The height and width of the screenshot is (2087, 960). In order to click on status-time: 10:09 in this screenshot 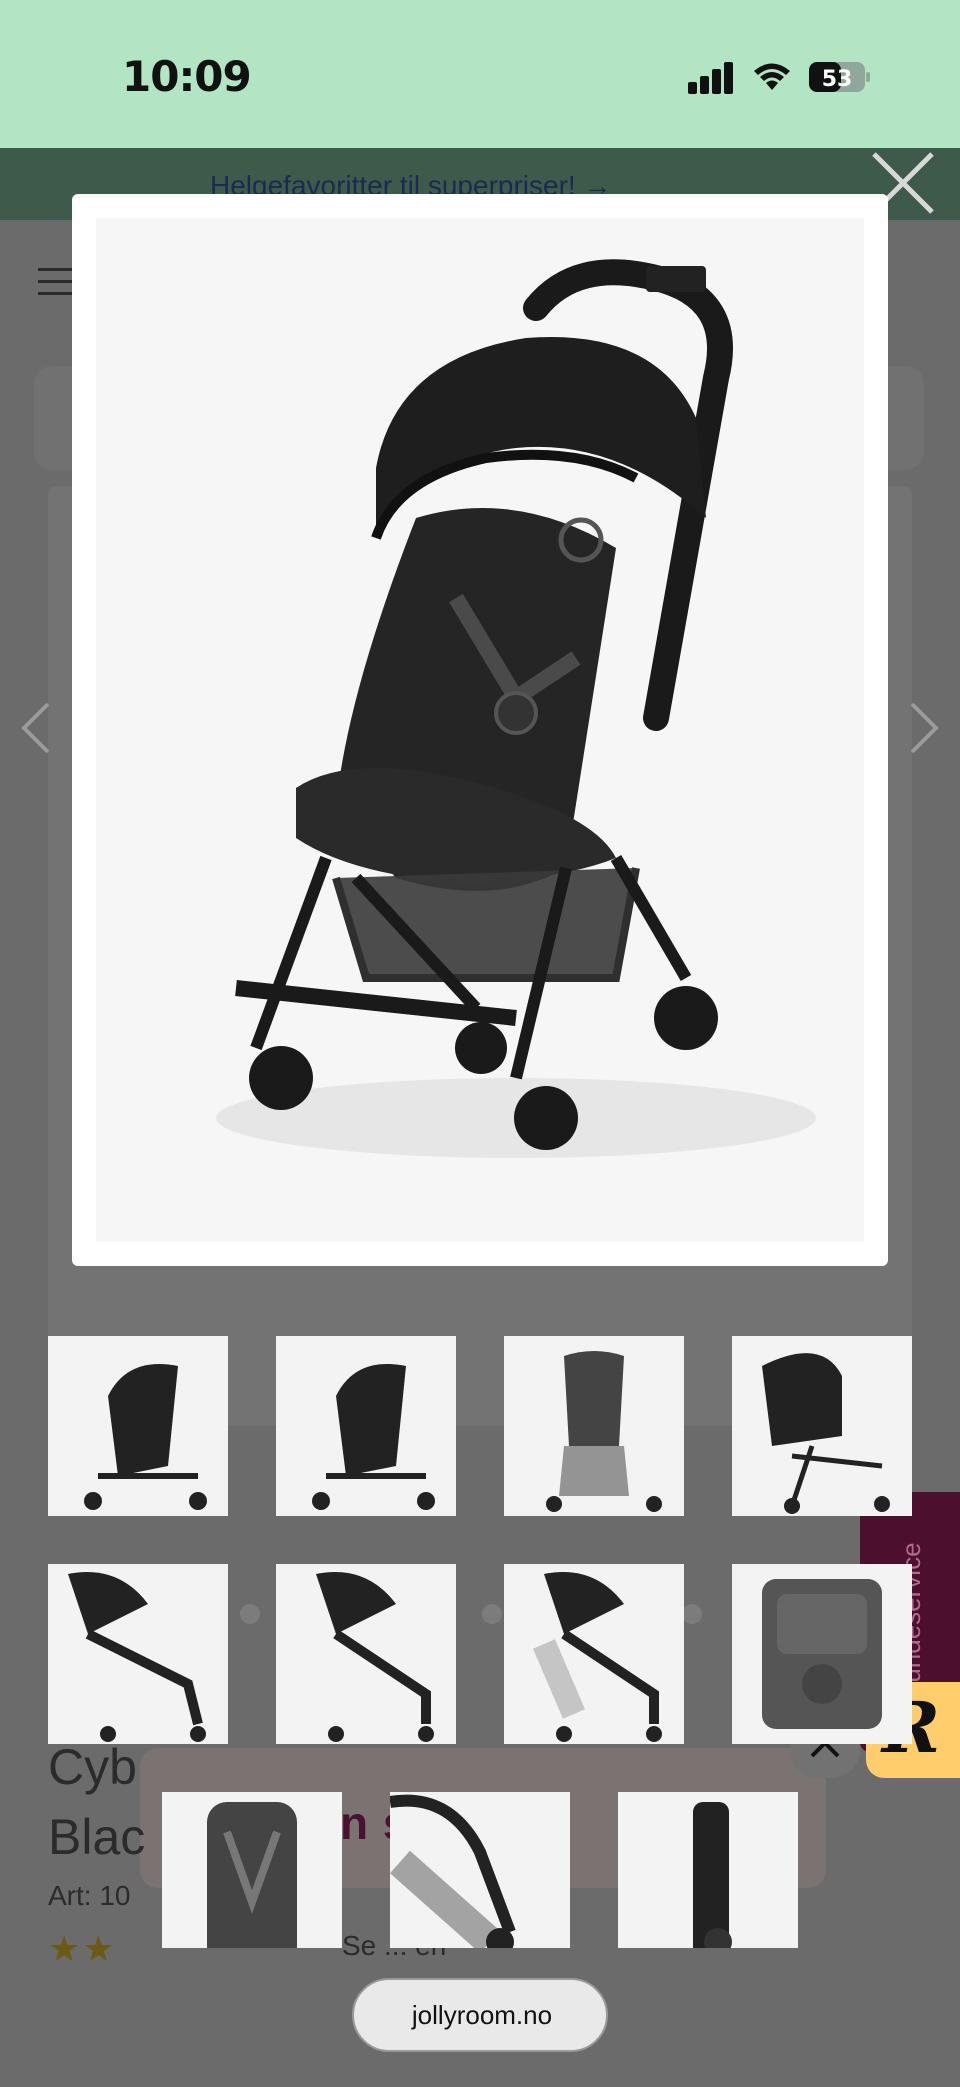, I will do `click(187, 76)`.